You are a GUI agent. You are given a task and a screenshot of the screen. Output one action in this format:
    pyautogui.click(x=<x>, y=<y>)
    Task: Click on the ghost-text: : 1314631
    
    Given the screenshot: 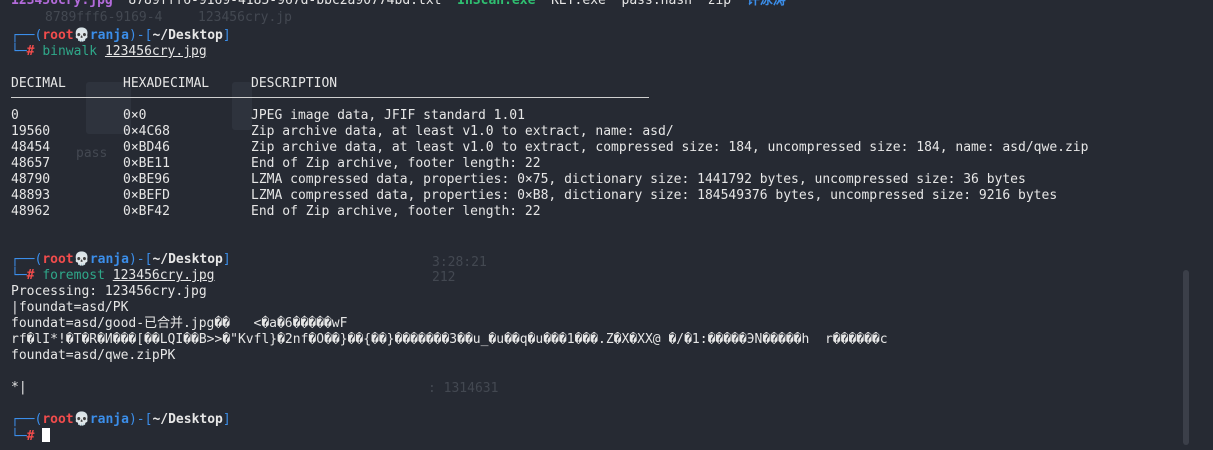 What is the action you would take?
    pyautogui.click(x=463, y=388)
    